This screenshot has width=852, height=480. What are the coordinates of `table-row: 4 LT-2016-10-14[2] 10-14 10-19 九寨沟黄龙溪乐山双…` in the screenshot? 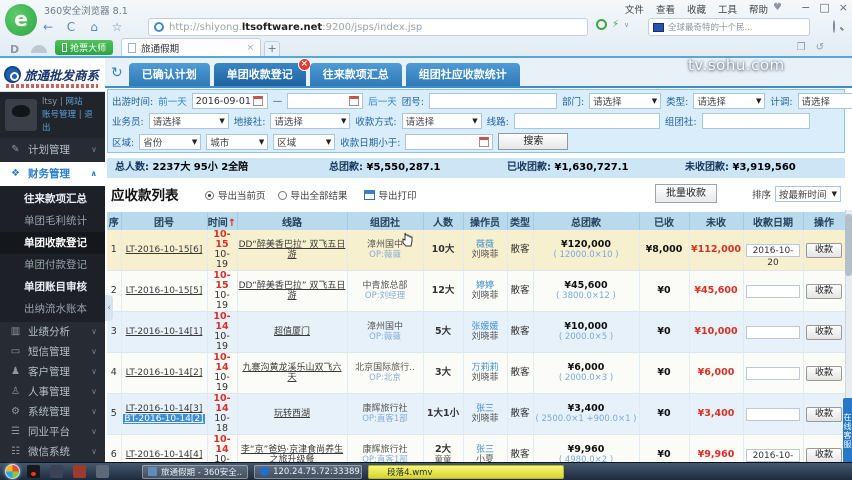 It's located at (476, 373).